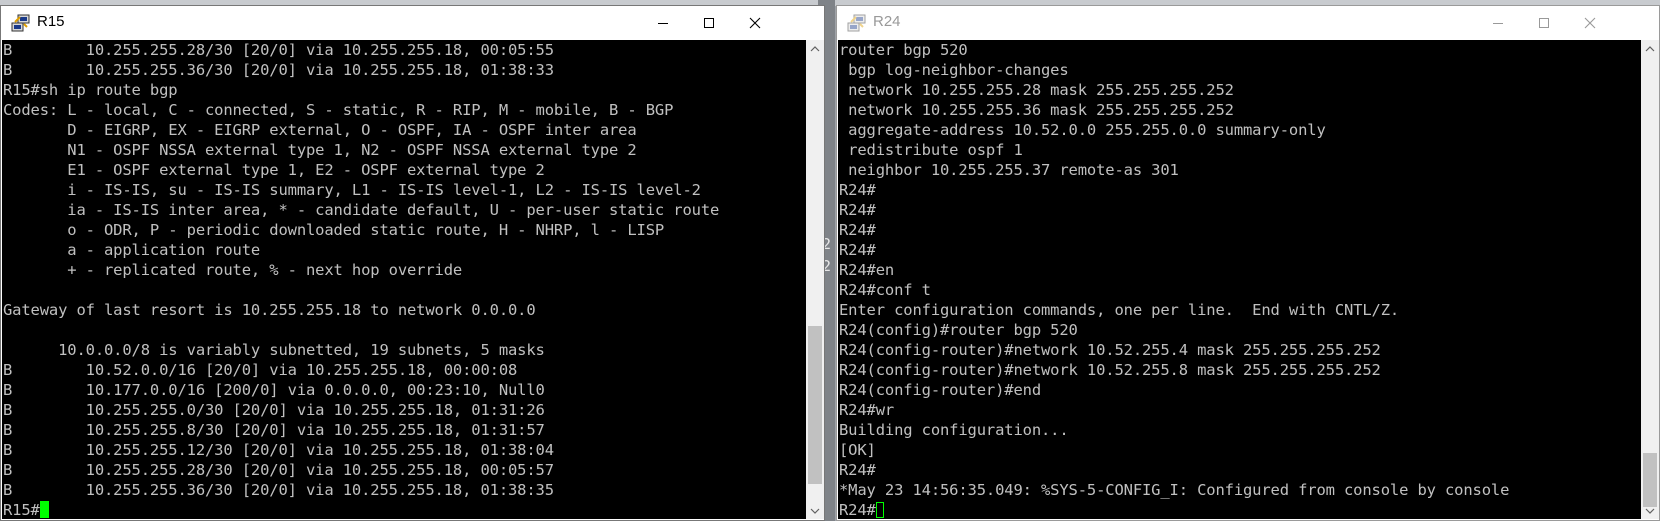 Image resolution: width=1660 pixels, height=521 pixels. I want to click on terminal-prompt-line: R24#, so click(1239, 509).